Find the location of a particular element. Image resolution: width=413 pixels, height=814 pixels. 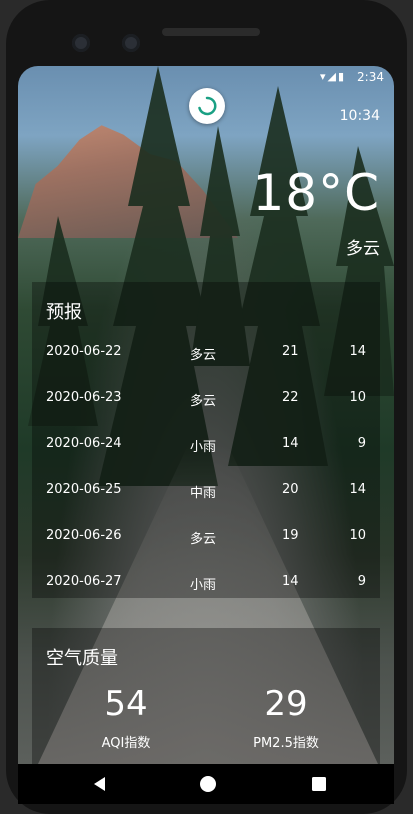

forecast-row: 2020-06-26 多云 19 10 is located at coordinates (206, 535).